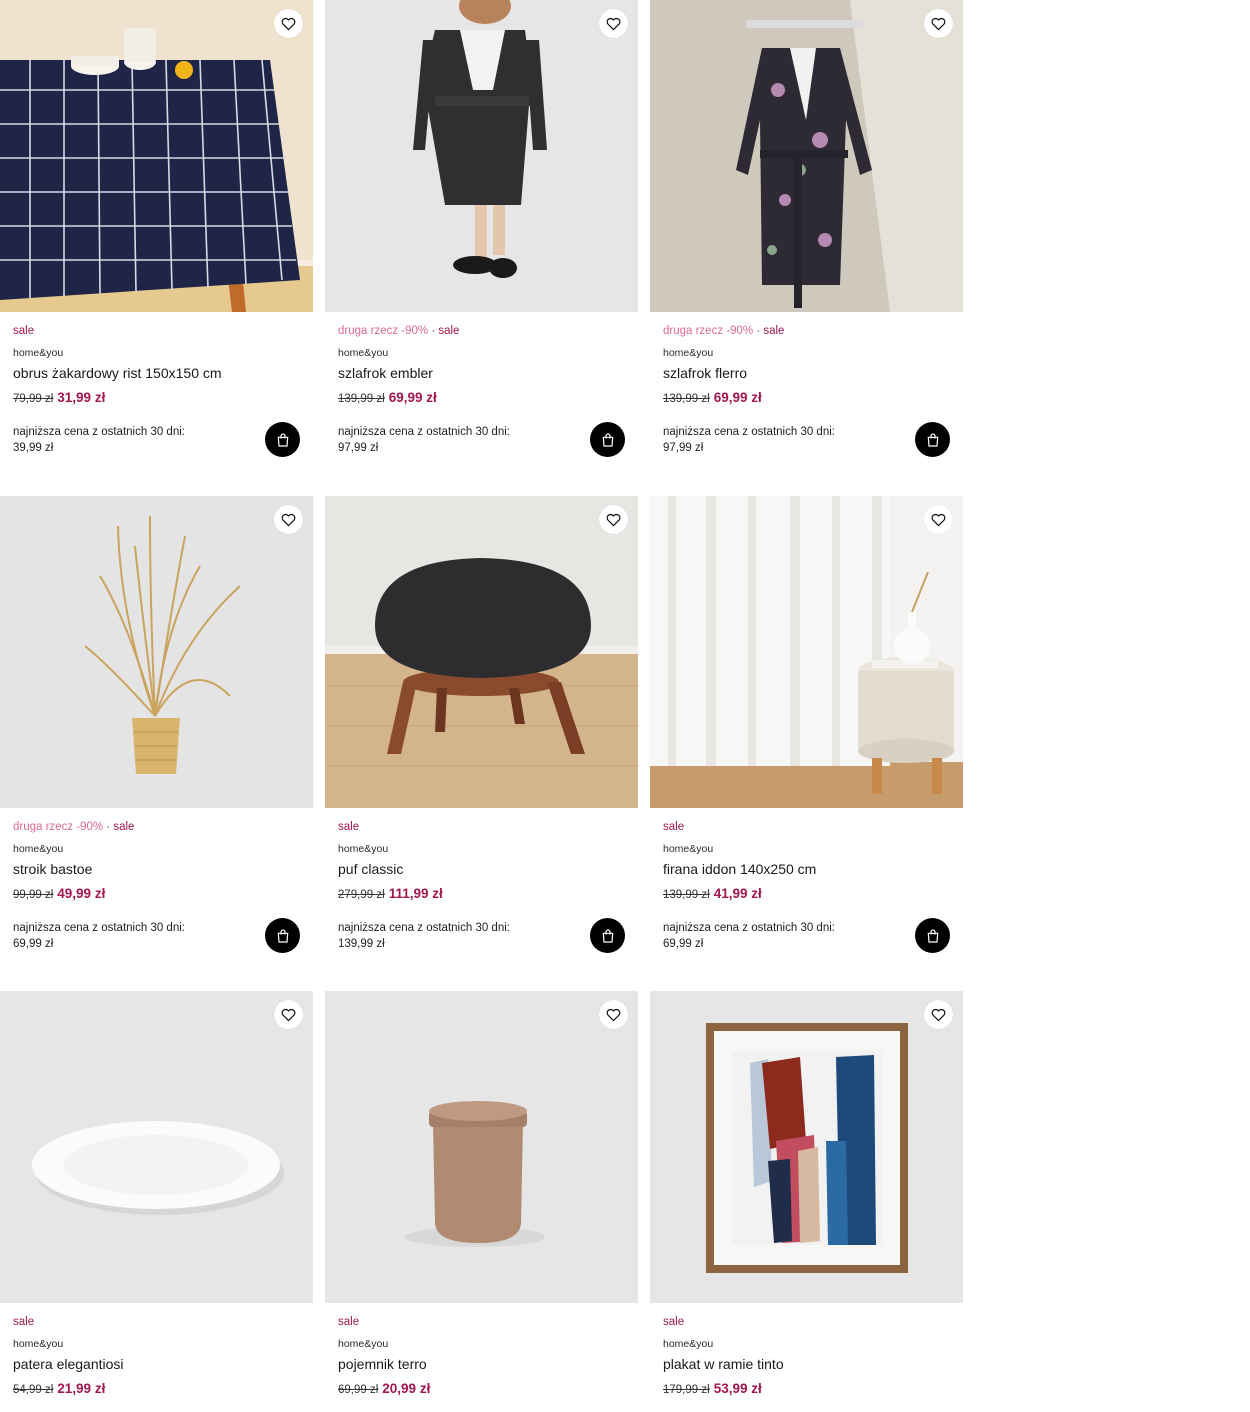 Image resolution: width=1250 pixels, height=1412 pixels. What do you see at coordinates (33, 1390) in the screenshot?
I see `old-price: 54,99 zł` at bounding box center [33, 1390].